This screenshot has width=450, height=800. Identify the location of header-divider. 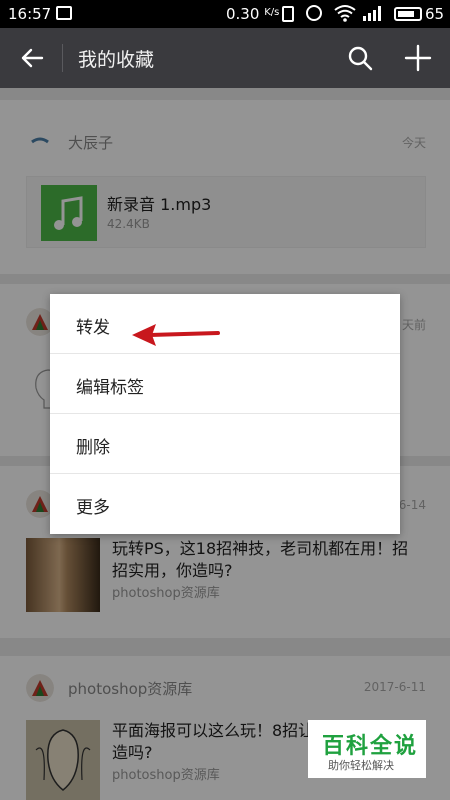
(62, 58).